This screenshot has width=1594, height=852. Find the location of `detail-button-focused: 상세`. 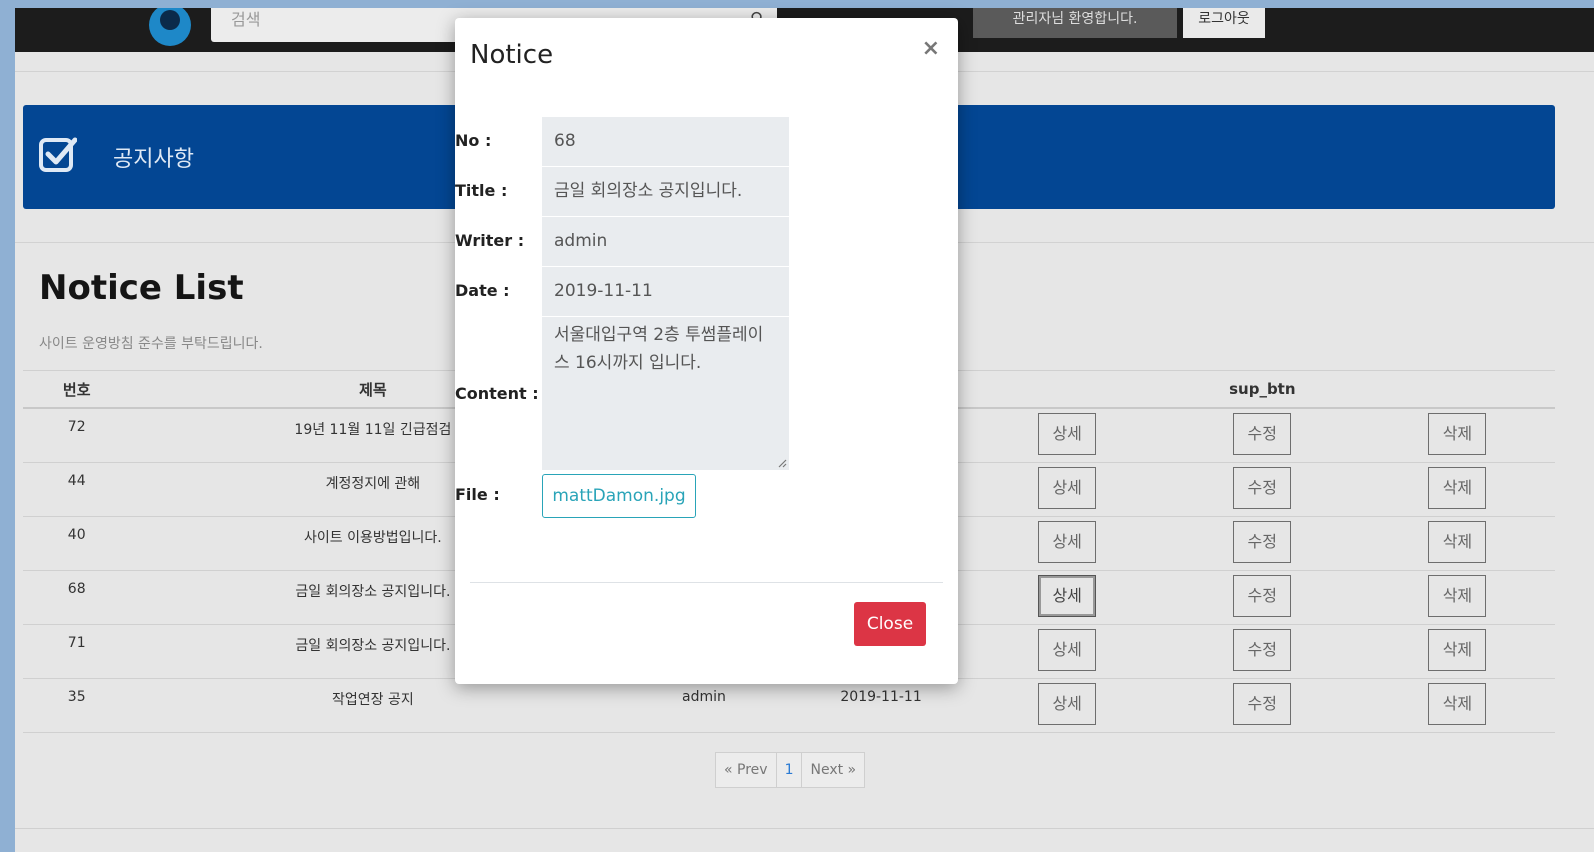

detail-button-focused: 상세 is located at coordinates (1067, 595).